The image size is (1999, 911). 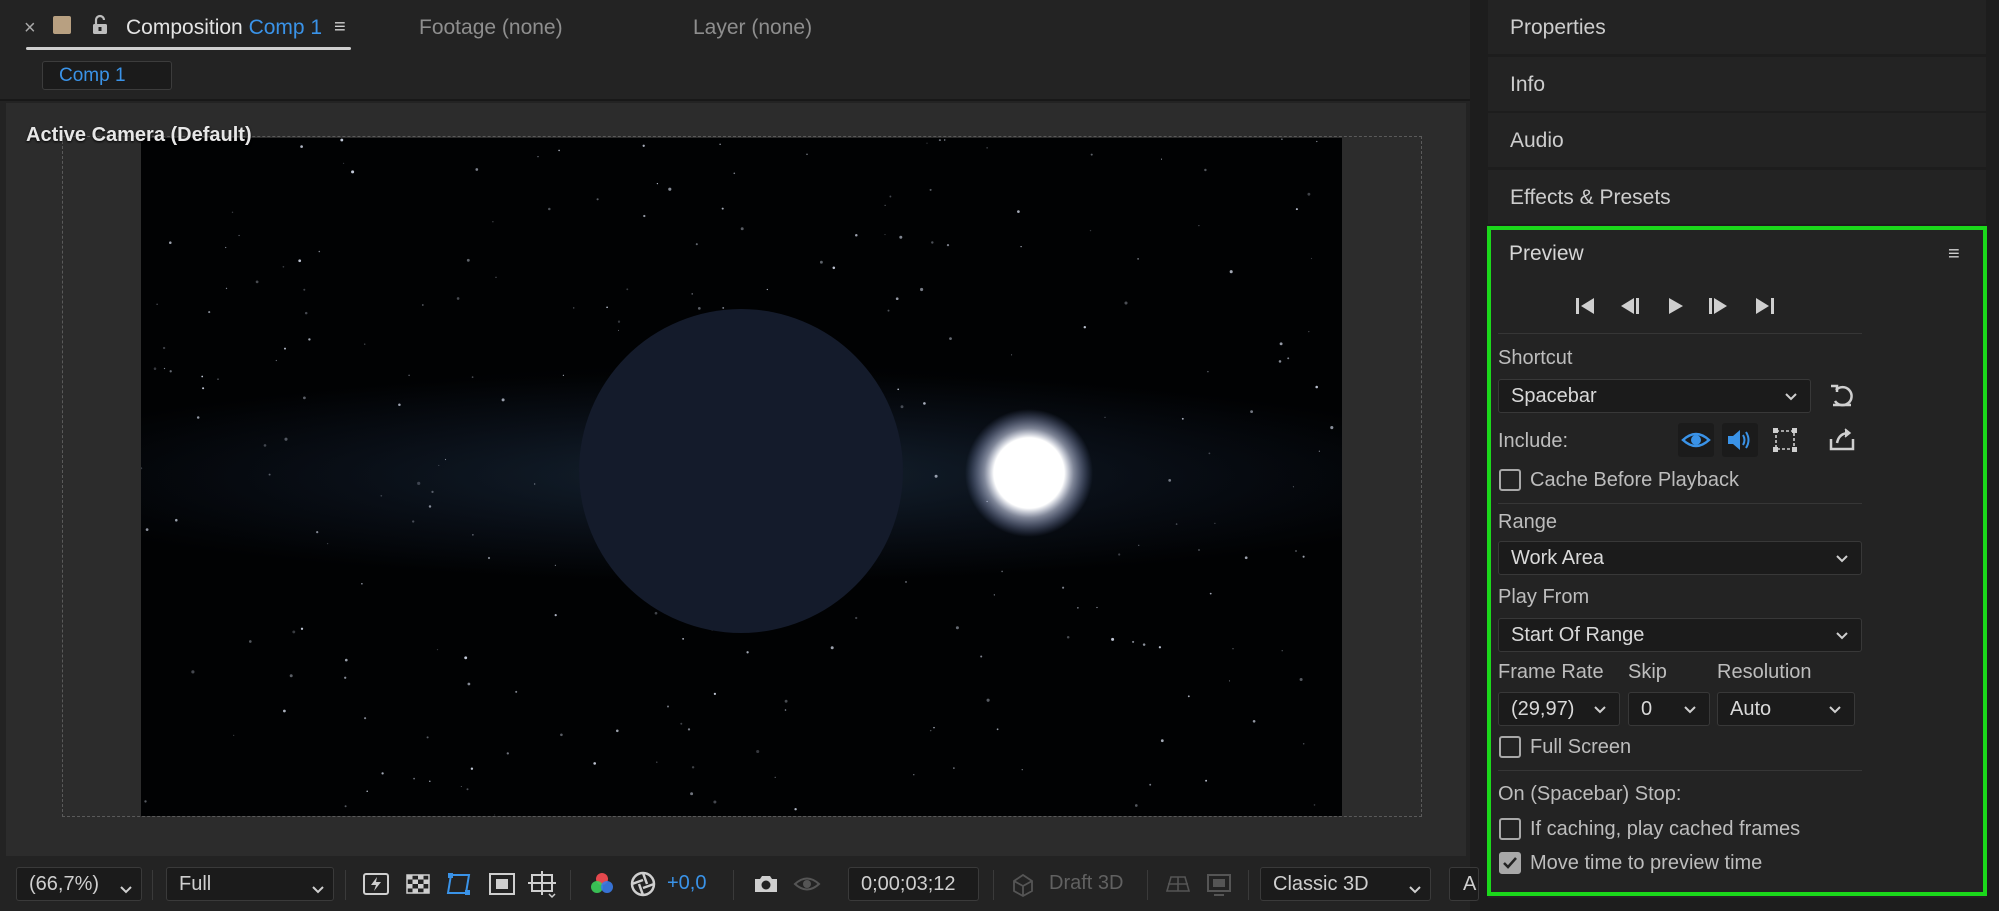 What do you see at coordinates (1954, 254) in the screenshot?
I see `preview-menu-icon: ≡` at bounding box center [1954, 254].